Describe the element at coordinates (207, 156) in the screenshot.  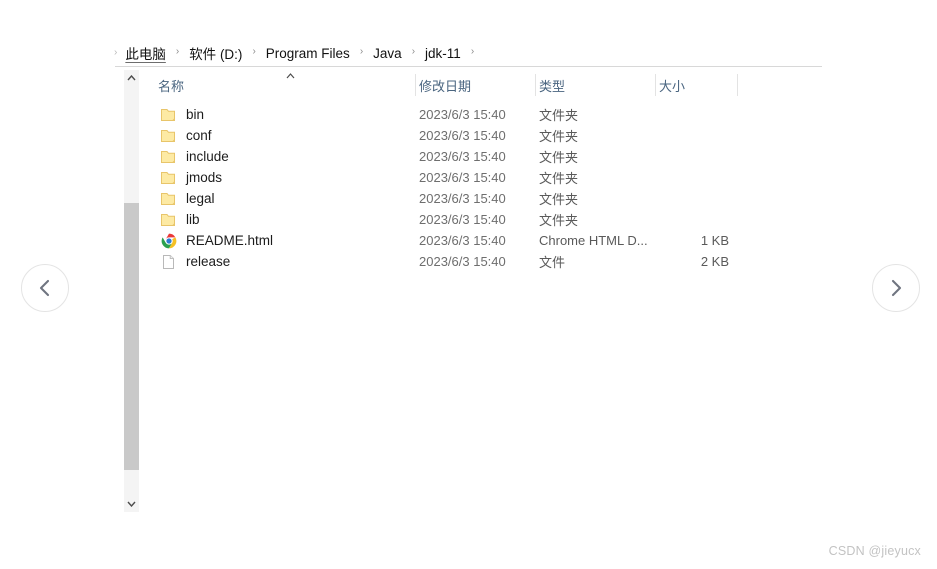
I see `file-name-label: include` at that location.